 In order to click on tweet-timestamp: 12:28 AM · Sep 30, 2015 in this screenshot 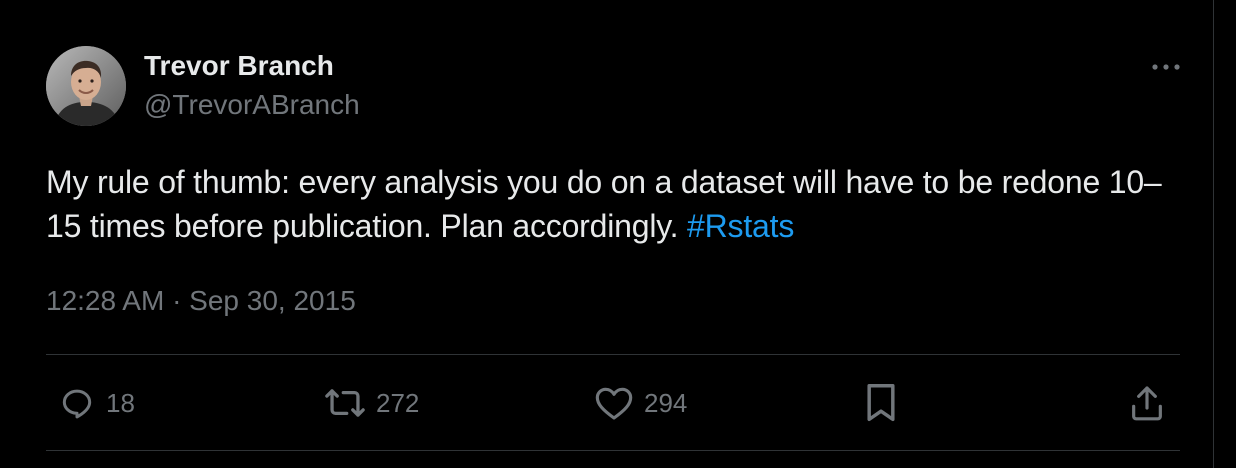, I will do `click(201, 301)`.